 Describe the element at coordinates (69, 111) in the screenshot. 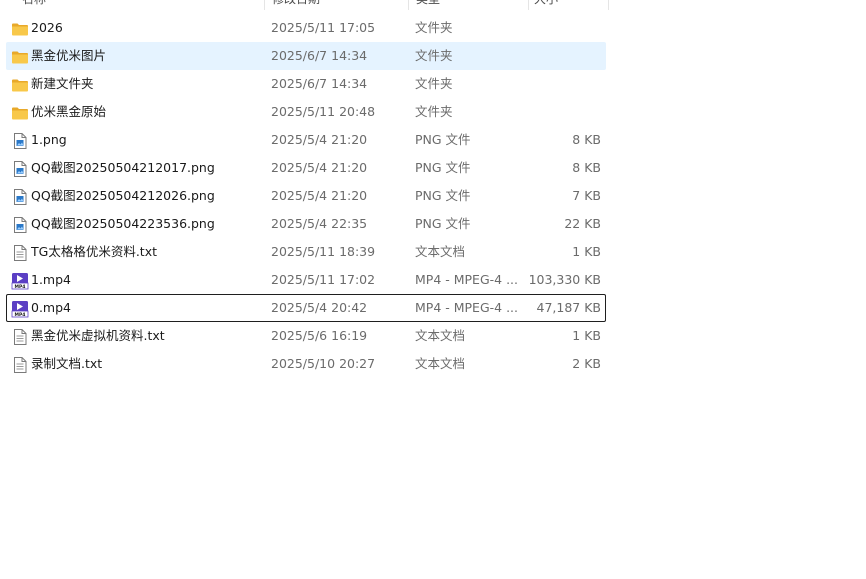

I see `file-name: 优米黑金原始` at that location.